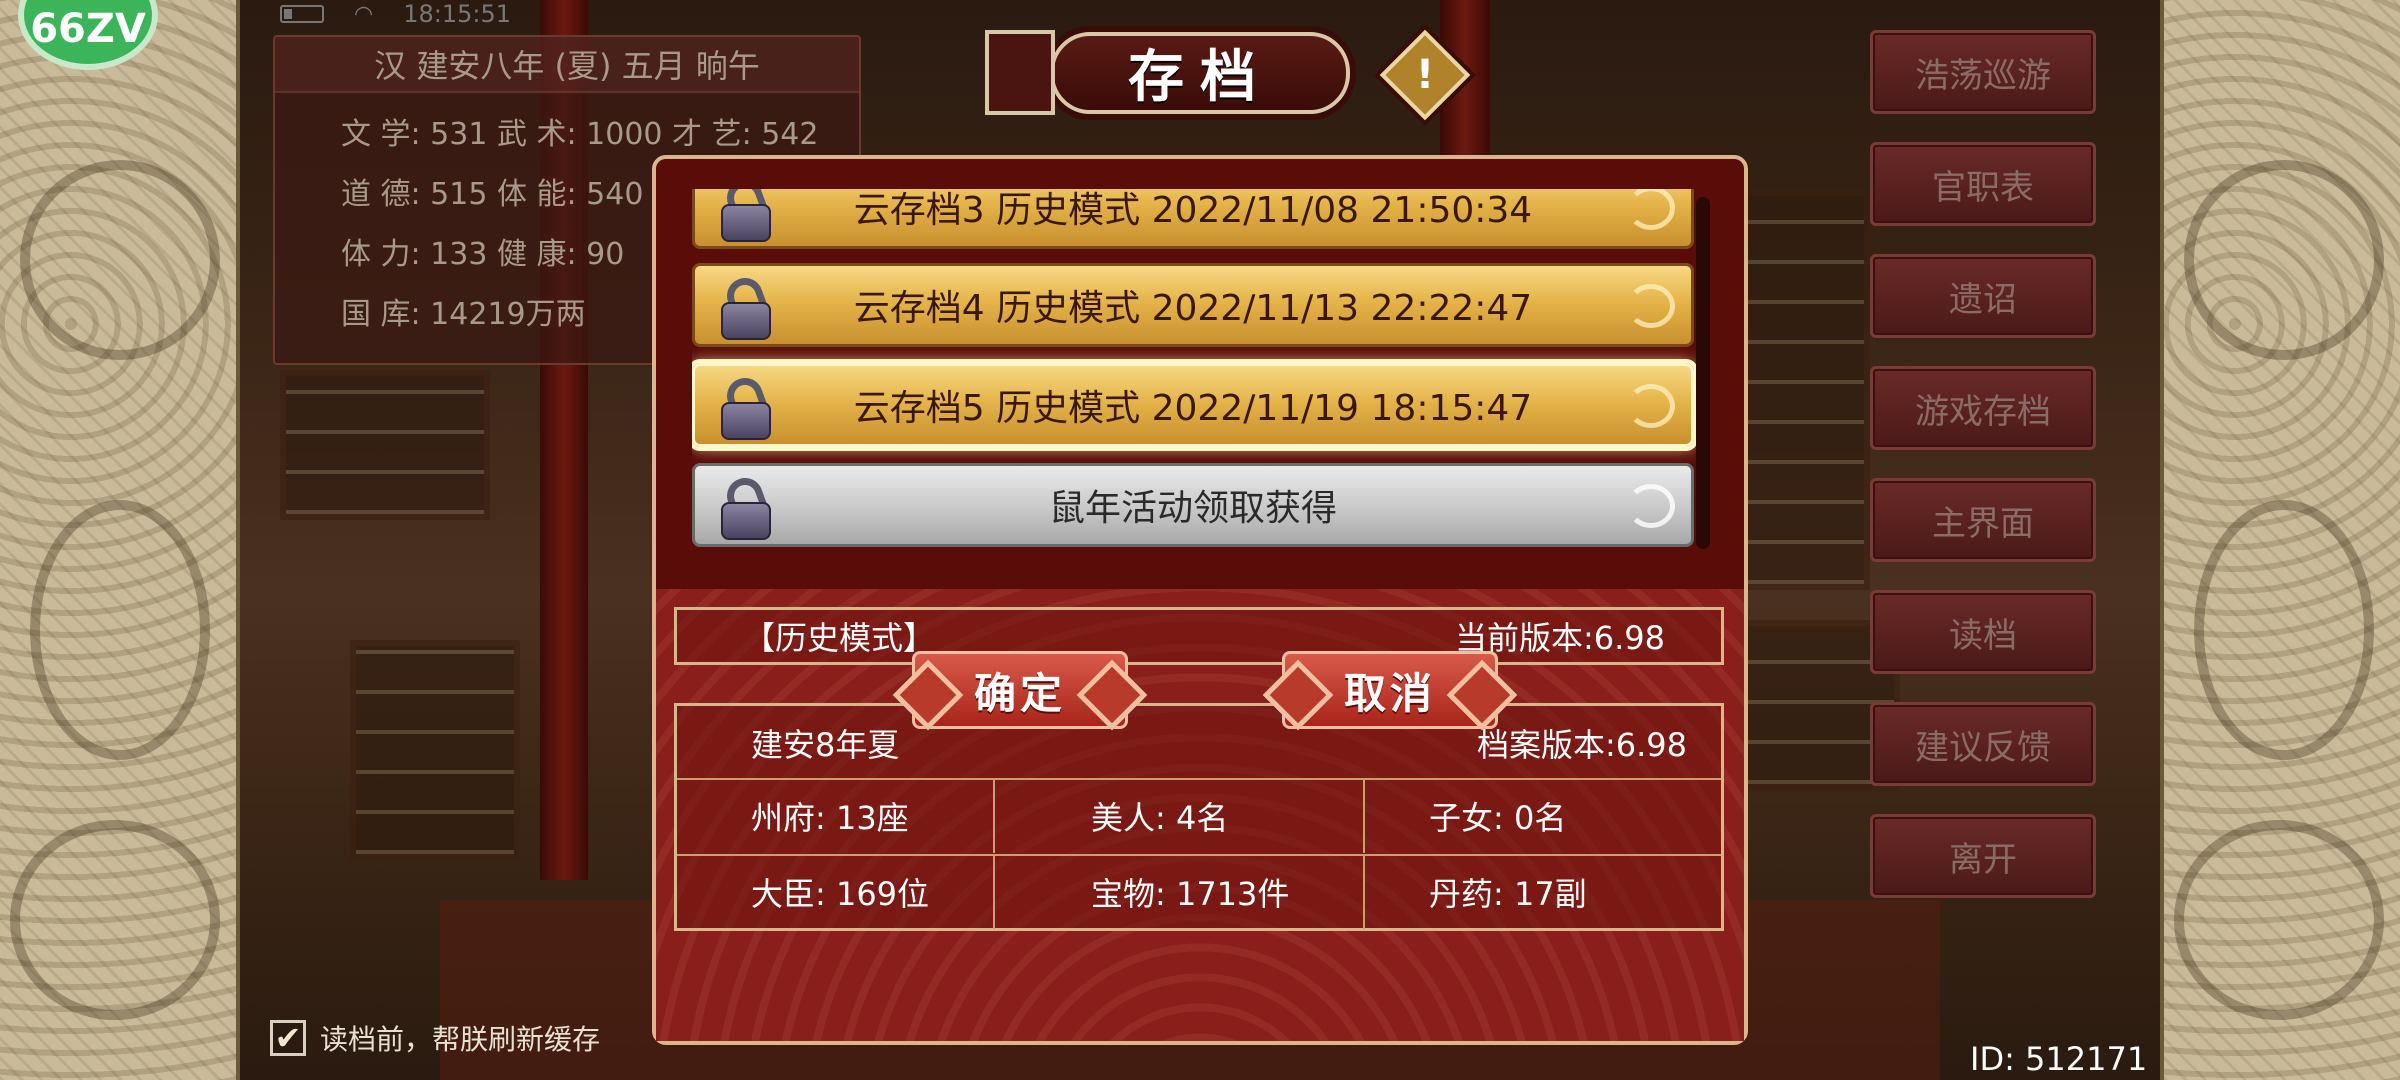 This screenshot has height=1080, width=2400. Describe the element at coordinates (1178, 892) in the screenshot. I see `stat-cell-treasures: 宝物: 1713件` at that location.